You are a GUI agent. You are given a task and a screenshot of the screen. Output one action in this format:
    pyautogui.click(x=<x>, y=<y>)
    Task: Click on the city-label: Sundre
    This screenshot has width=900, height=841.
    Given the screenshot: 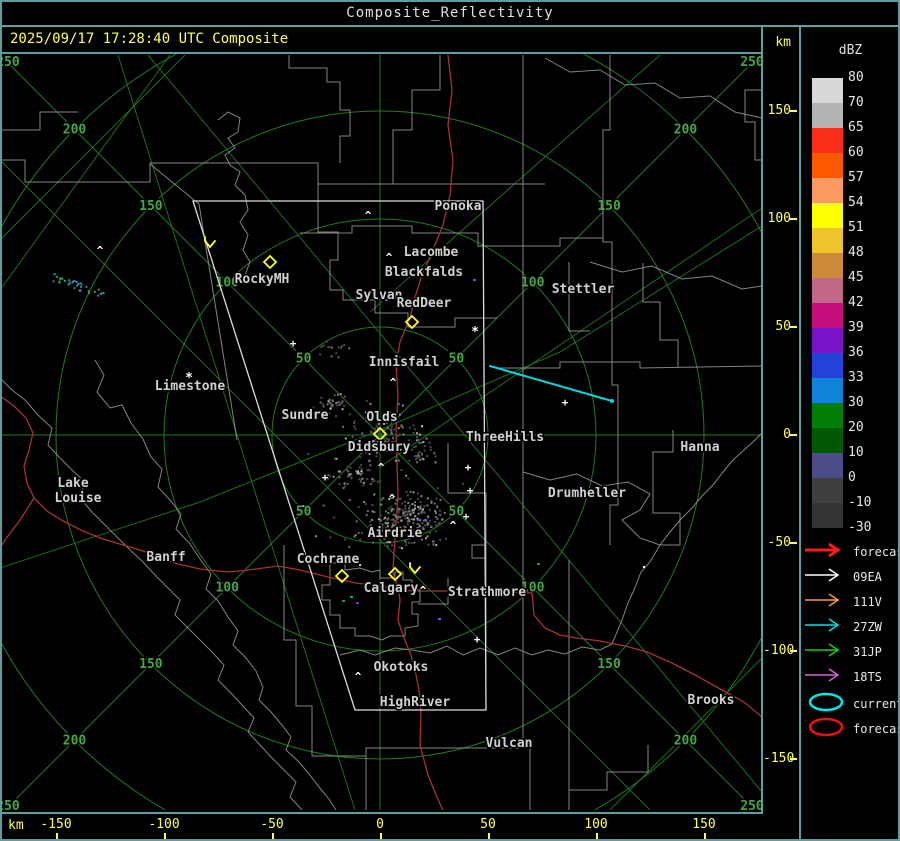 What is the action you would take?
    pyautogui.click(x=305, y=415)
    